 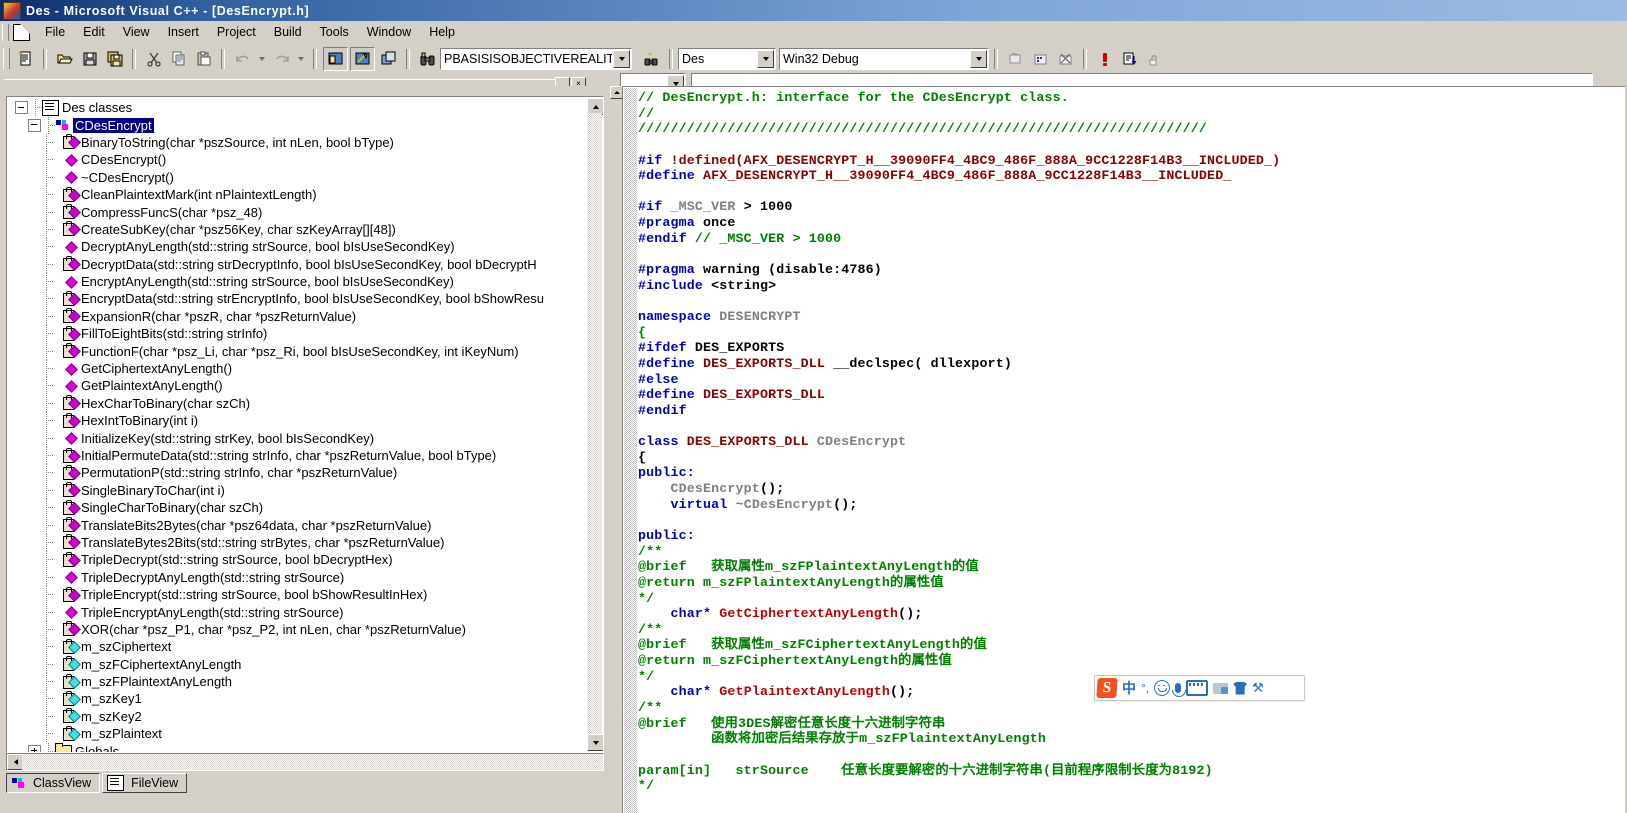 I want to click on configuration-combo: Win32 Debug, so click(x=884, y=58).